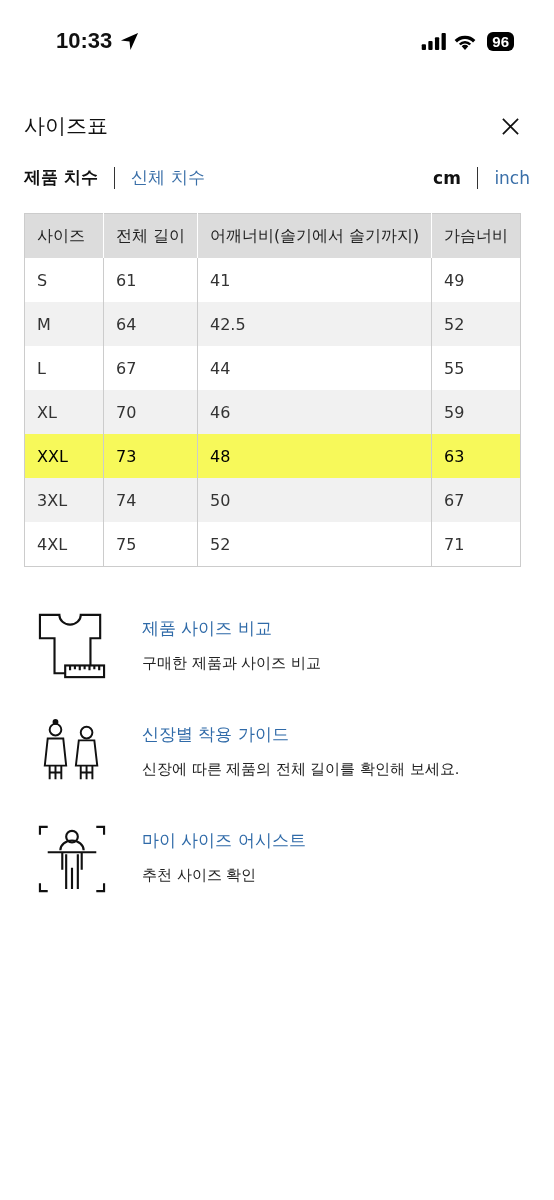 Image resolution: width=554 pixels, height=1200 pixels. What do you see at coordinates (476, 412) in the screenshot?
I see `table-cell: 59` at bounding box center [476, 412].